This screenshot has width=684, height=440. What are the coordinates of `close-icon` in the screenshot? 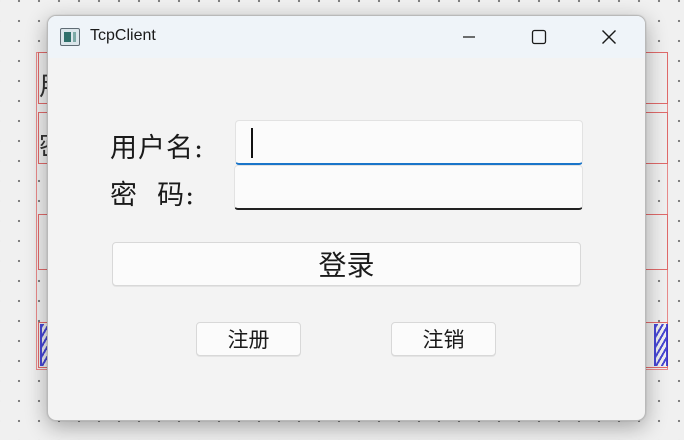 It's located at (609, 37).